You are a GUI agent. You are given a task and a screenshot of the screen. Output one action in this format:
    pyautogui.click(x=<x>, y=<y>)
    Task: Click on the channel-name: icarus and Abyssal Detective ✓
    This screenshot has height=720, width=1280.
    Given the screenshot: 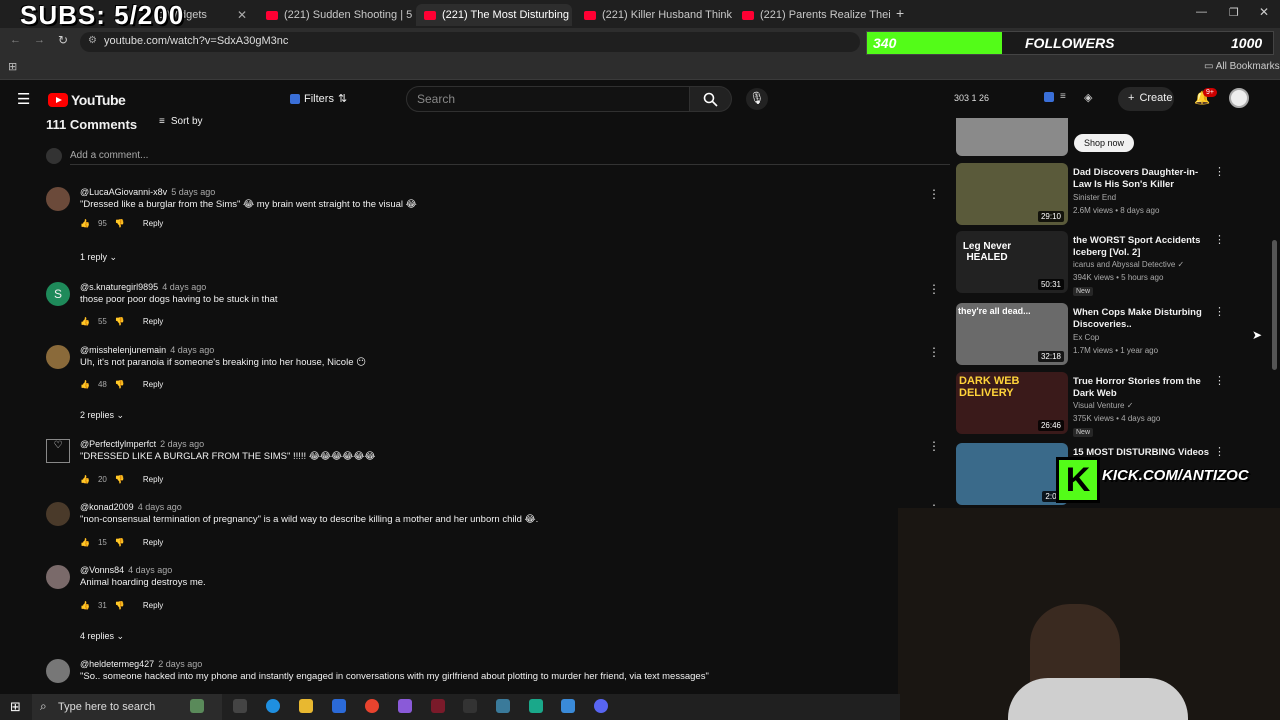 What is the action you would take?
    pyautogui.click(x=1128, y=264)
    